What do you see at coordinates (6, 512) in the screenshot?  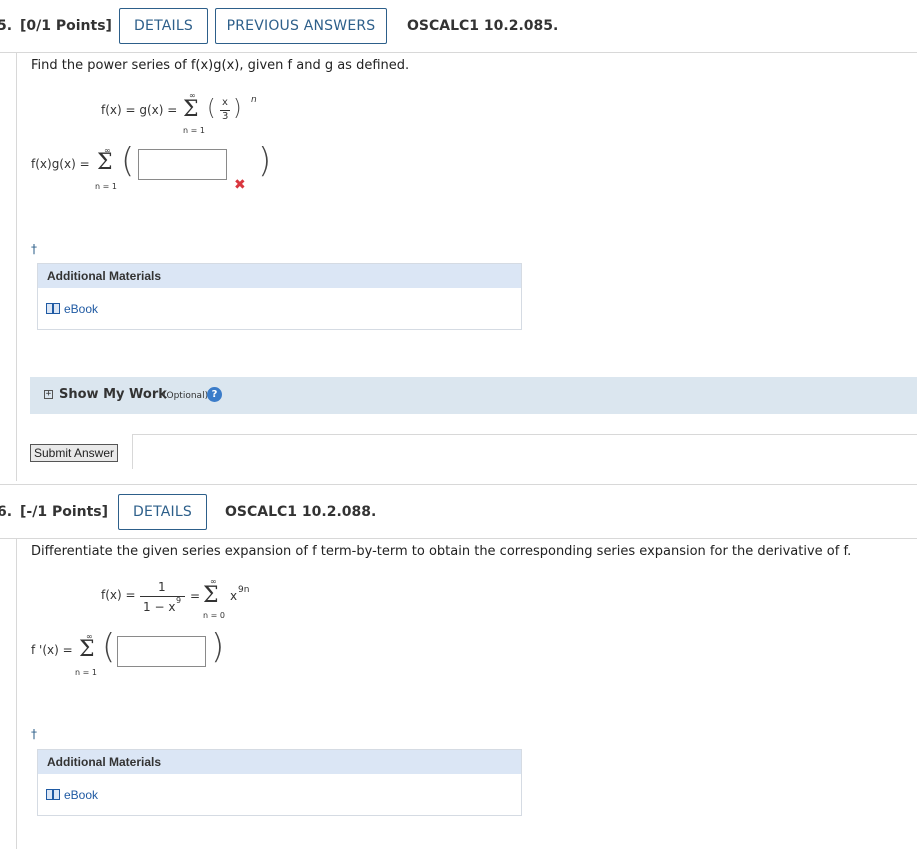 I see `question-6-number: 6.` at bounding box center [6, 512].